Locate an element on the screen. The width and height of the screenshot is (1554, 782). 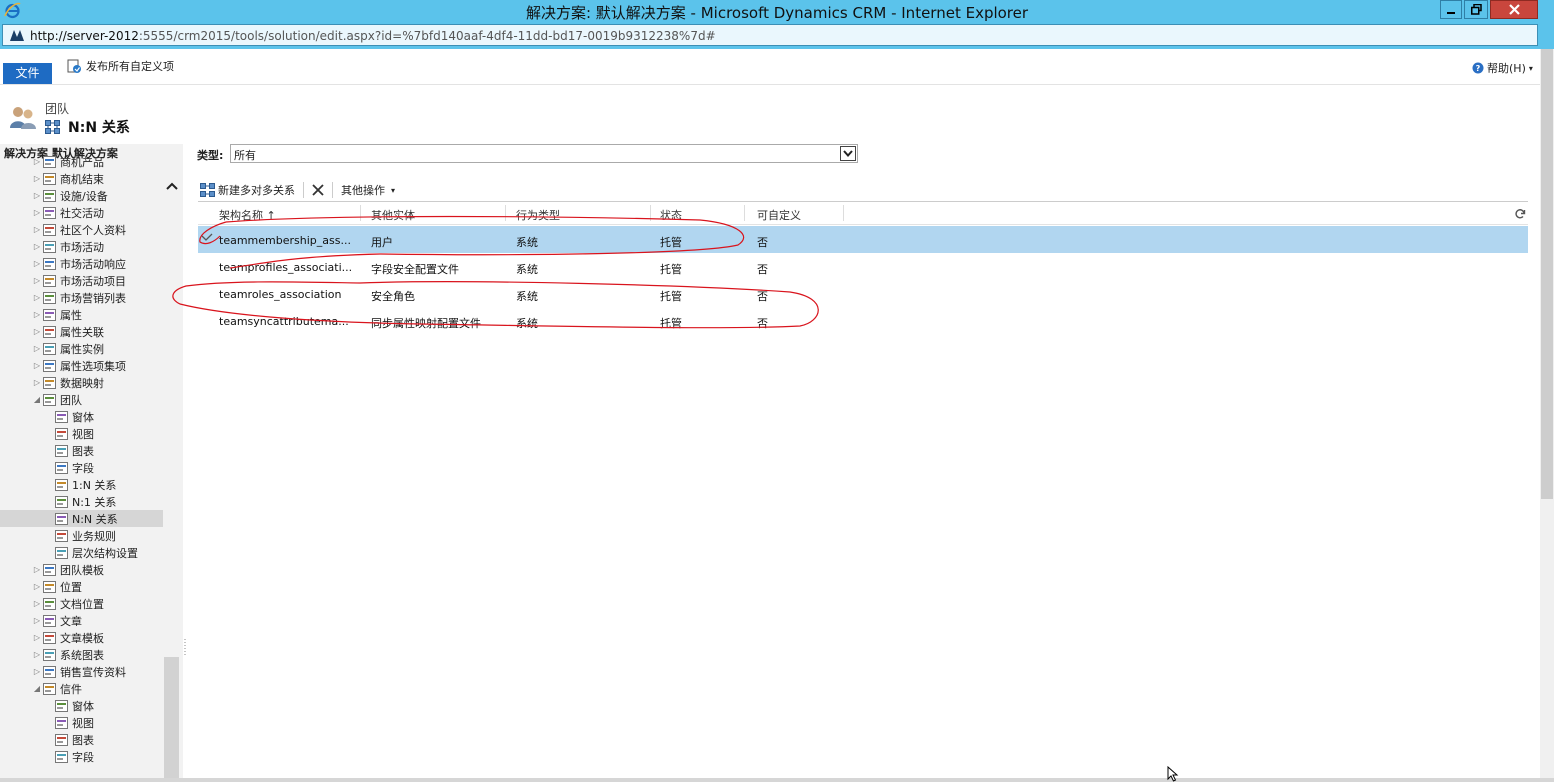
delete-button is located at coordinates (318, 190).